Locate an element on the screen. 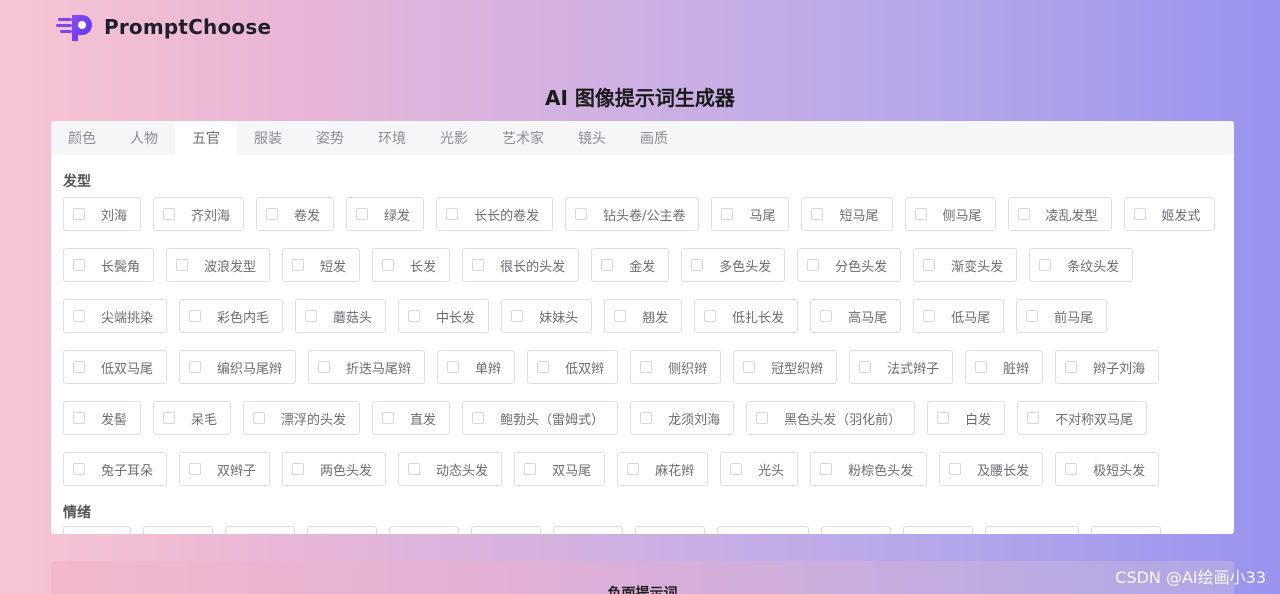 This screenshot has width=1280, height=594. option-checkbox: 短马尾 is located at coordinates (847, 214).